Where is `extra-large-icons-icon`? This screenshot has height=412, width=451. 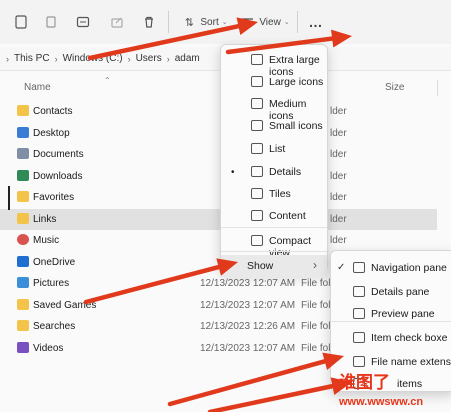
extra-large-icons-icon is located at coordinates (257, 59).